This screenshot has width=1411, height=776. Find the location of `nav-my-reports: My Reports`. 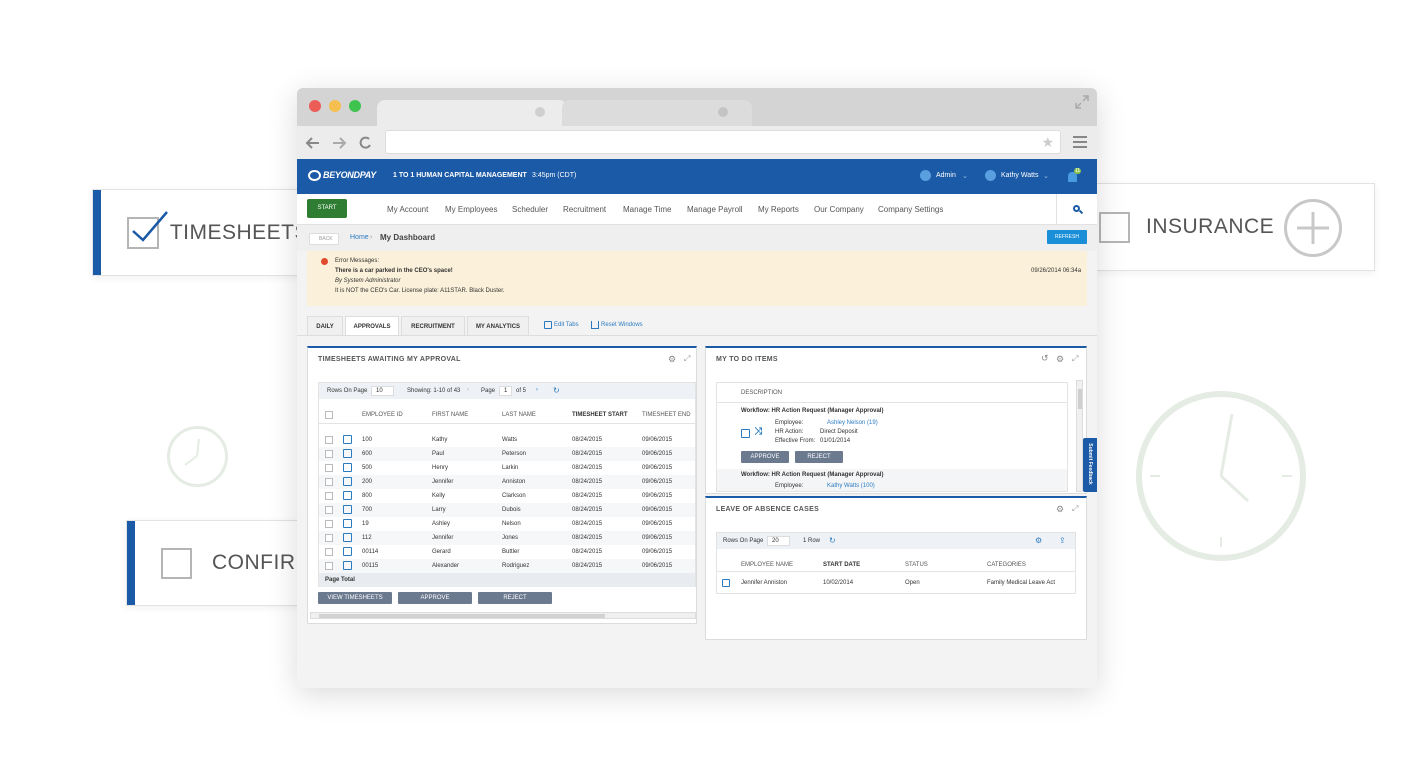

nav-my-reports: My Reports is located at coordinates (778, 209).